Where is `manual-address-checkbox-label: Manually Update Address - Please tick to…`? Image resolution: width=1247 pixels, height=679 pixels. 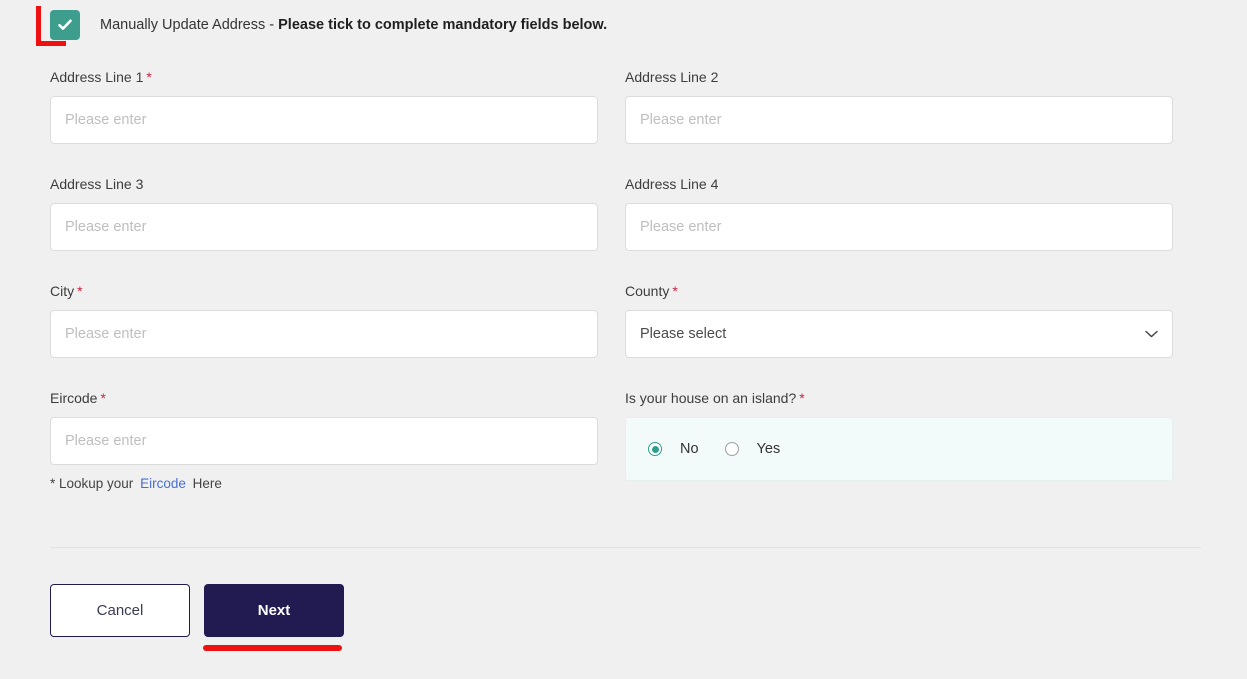
manual-address-checkbox-label: Manually Update Address - Please tick to… is located at coordinates (353, 25).